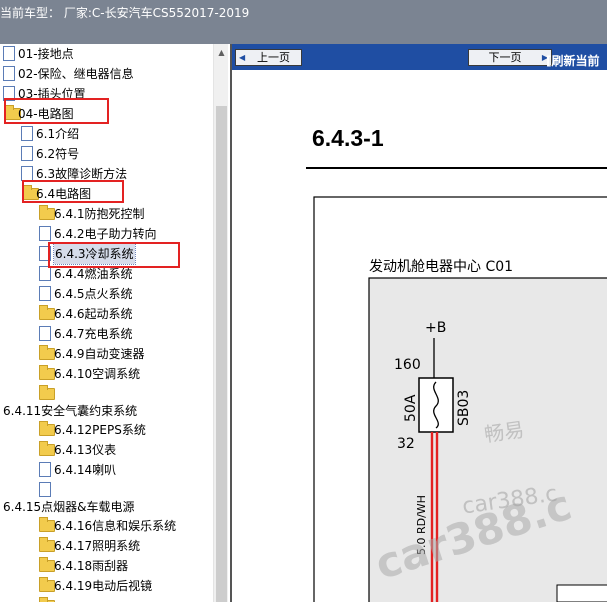 The height and width of the screenshot is (602, 607). What do you see at coordinates (221, 52) in the screenshot?
I see `scroll-up-arrow-icon: ▲` at bounding box center [221, 52].